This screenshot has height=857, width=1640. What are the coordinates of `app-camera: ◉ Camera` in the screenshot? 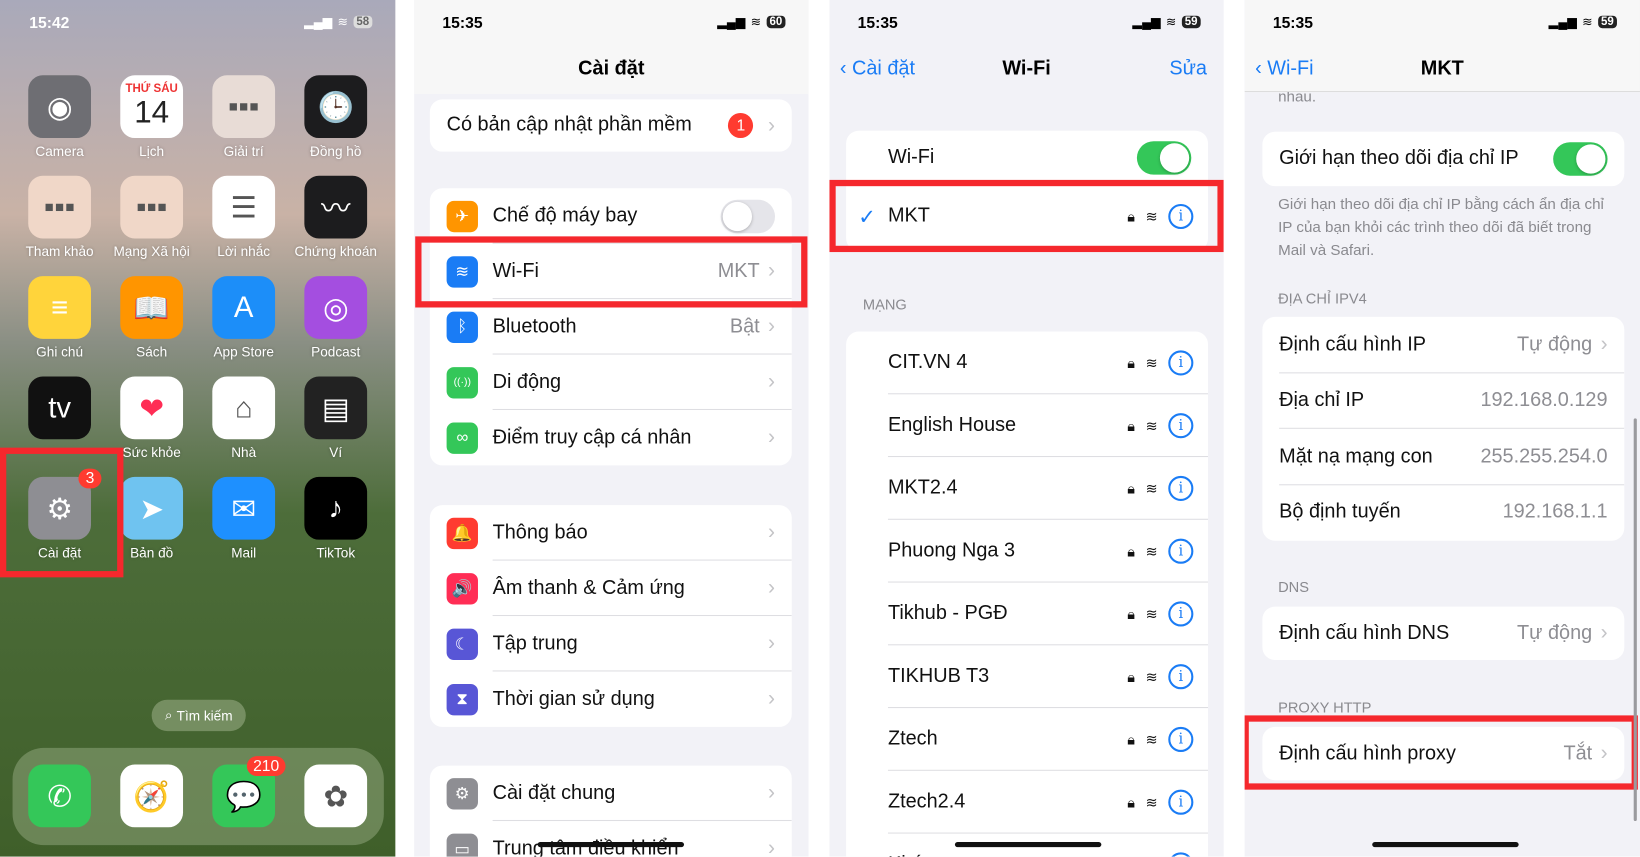 It's located at (60, 117).